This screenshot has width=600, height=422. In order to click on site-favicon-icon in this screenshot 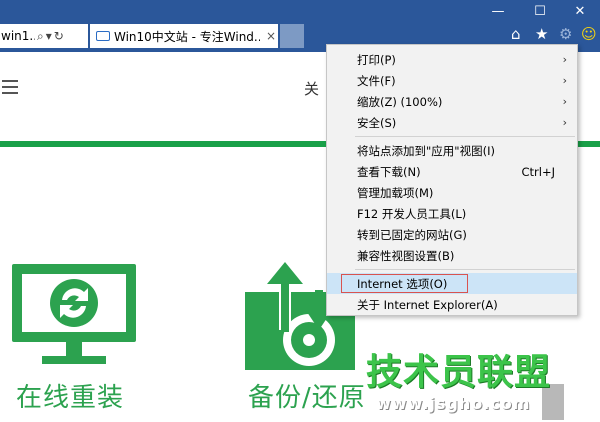, I will do `click(103, 36)`.